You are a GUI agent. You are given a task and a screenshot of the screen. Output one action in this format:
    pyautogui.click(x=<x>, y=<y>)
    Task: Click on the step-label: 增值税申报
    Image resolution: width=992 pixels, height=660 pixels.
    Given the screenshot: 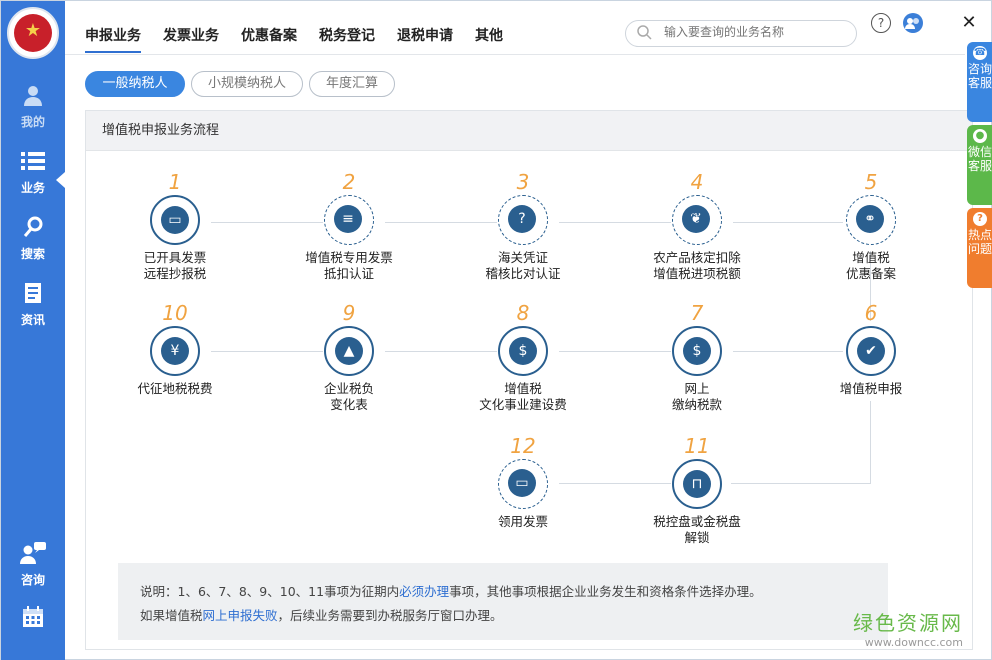 What is the action you would take?
    pyautogui.click(x=871, y=388)
    